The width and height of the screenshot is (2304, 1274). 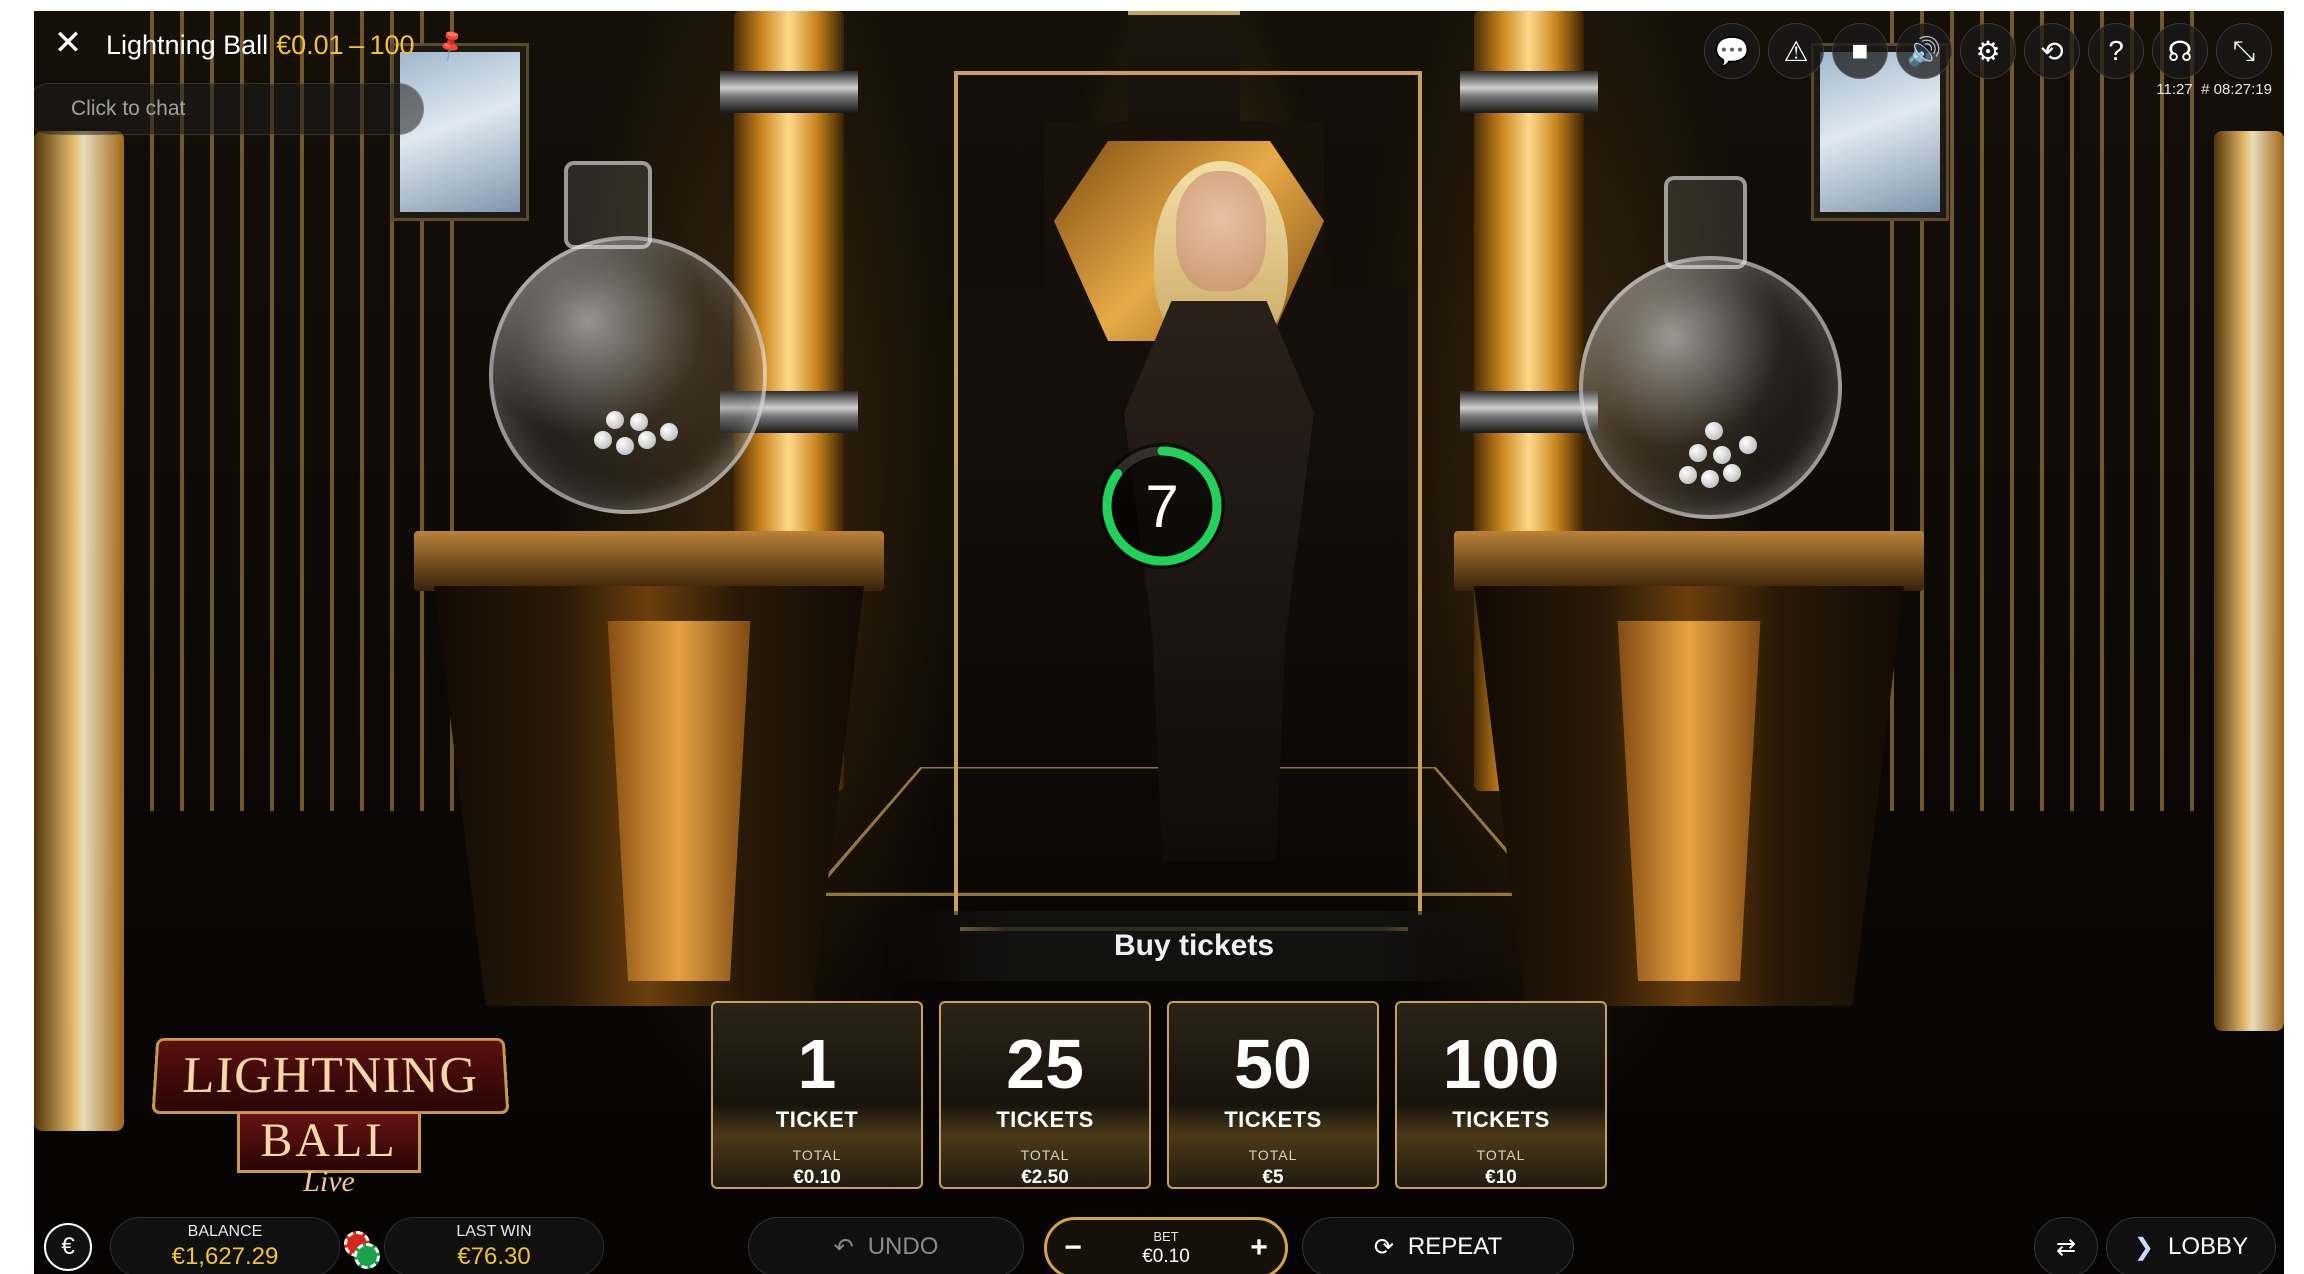 What do you see at coordinates (1689, 561) in the screenshot?
I see `right-pedestal-top` at bounding box center [1689, 561].